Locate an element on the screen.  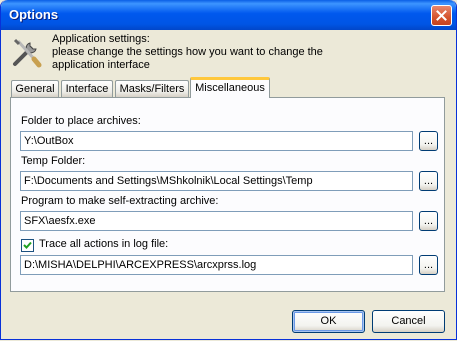
header-line-3: application interface is located at coordinates (101, 65).